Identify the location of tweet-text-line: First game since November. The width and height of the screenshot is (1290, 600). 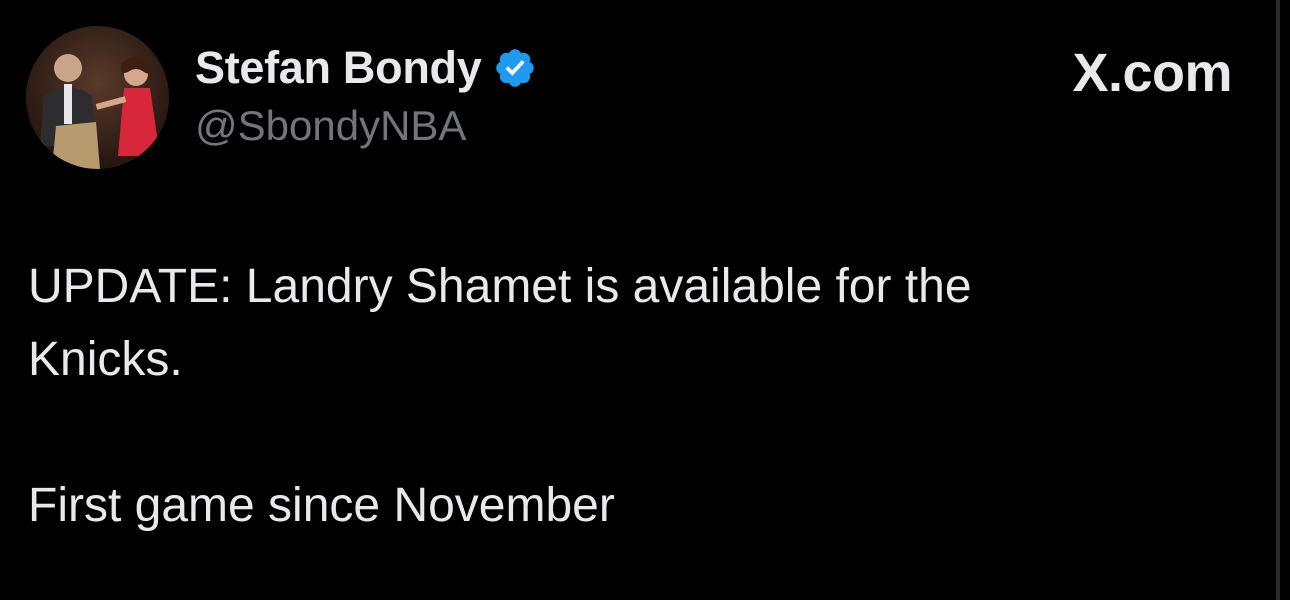
(321, 505).